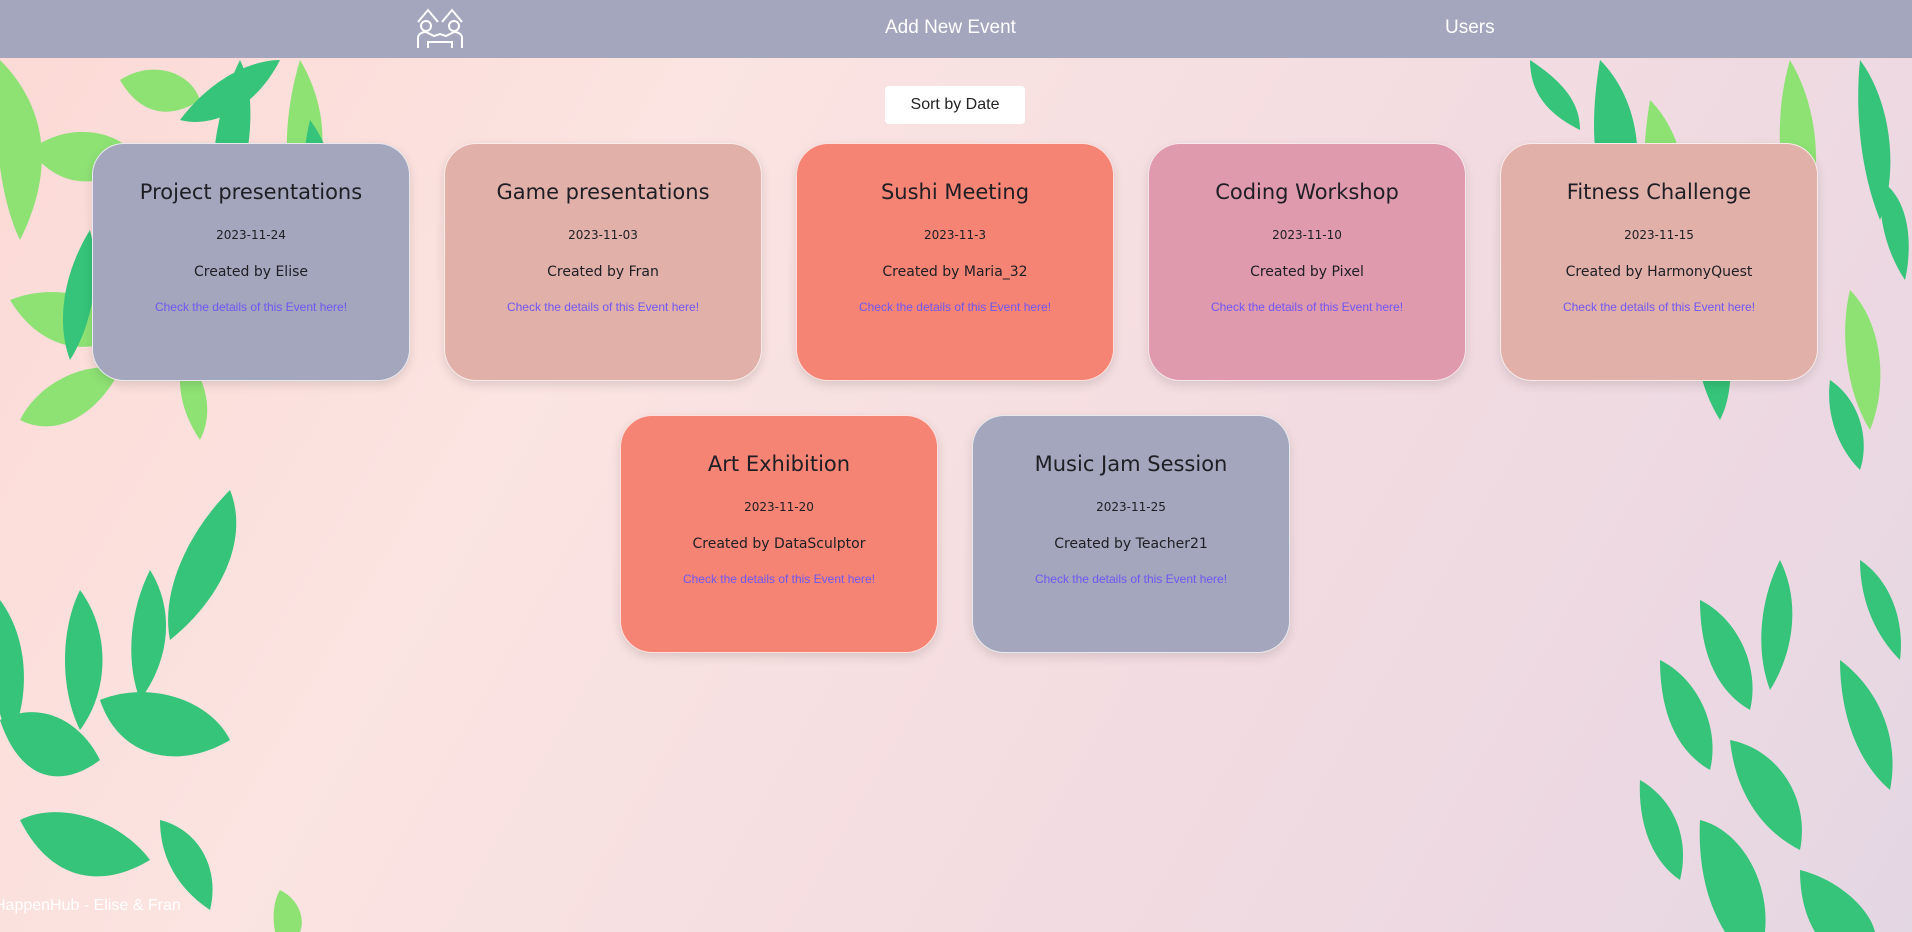 This screenshot has width=1912, height=932. I want to click on top-navbar: Add New Event Users, so click(956, 29).